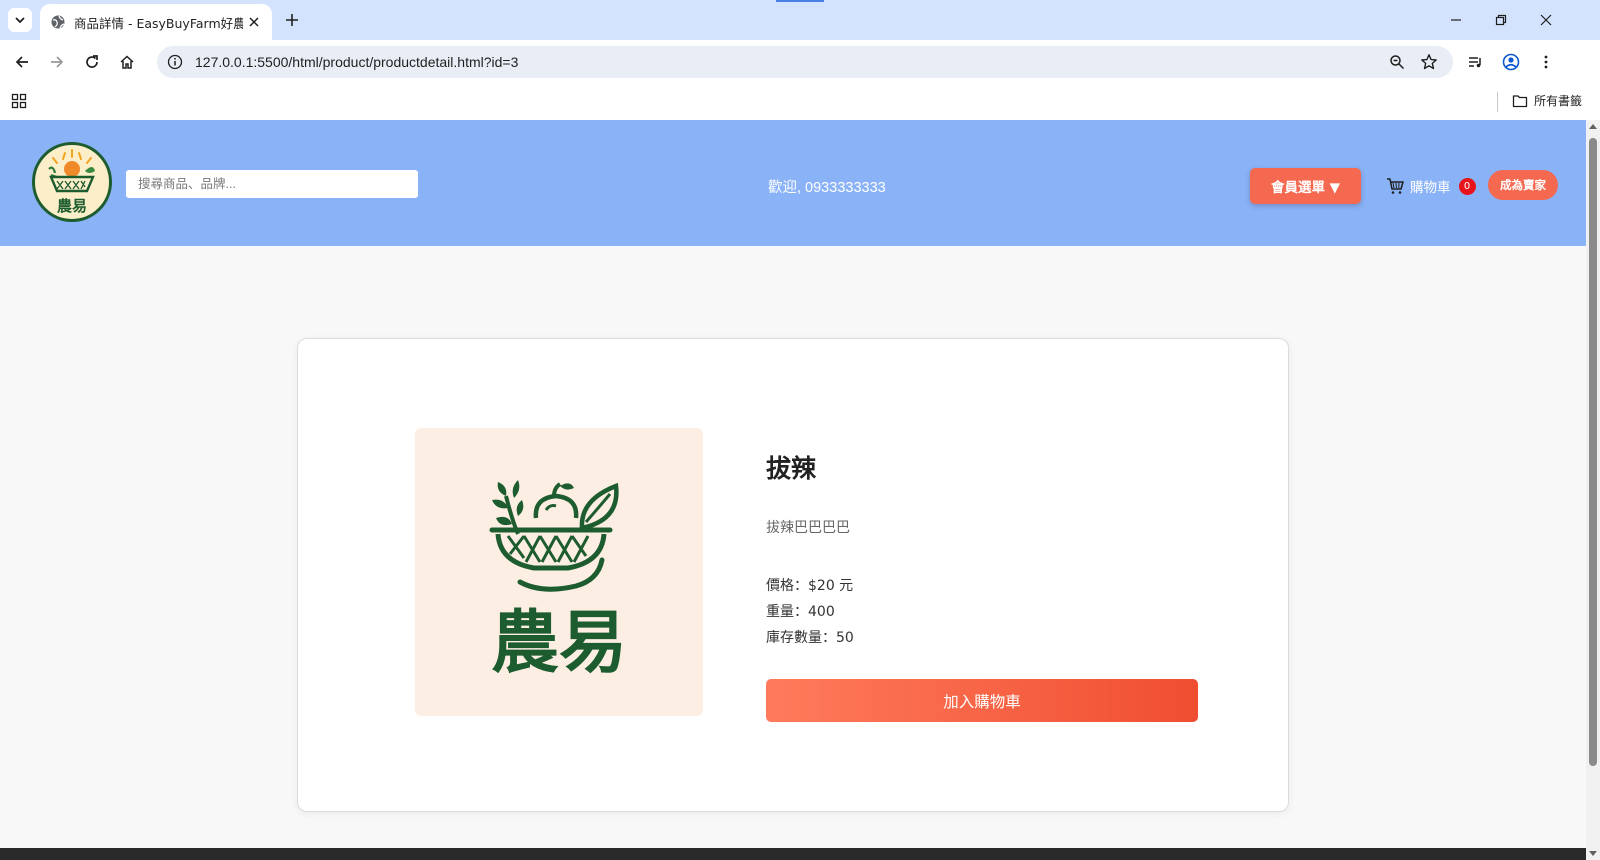  Describe the element at coordinates (827, 188) in the screenshot. I see `welcome-message: 歡迎, 0933333333` at that location.